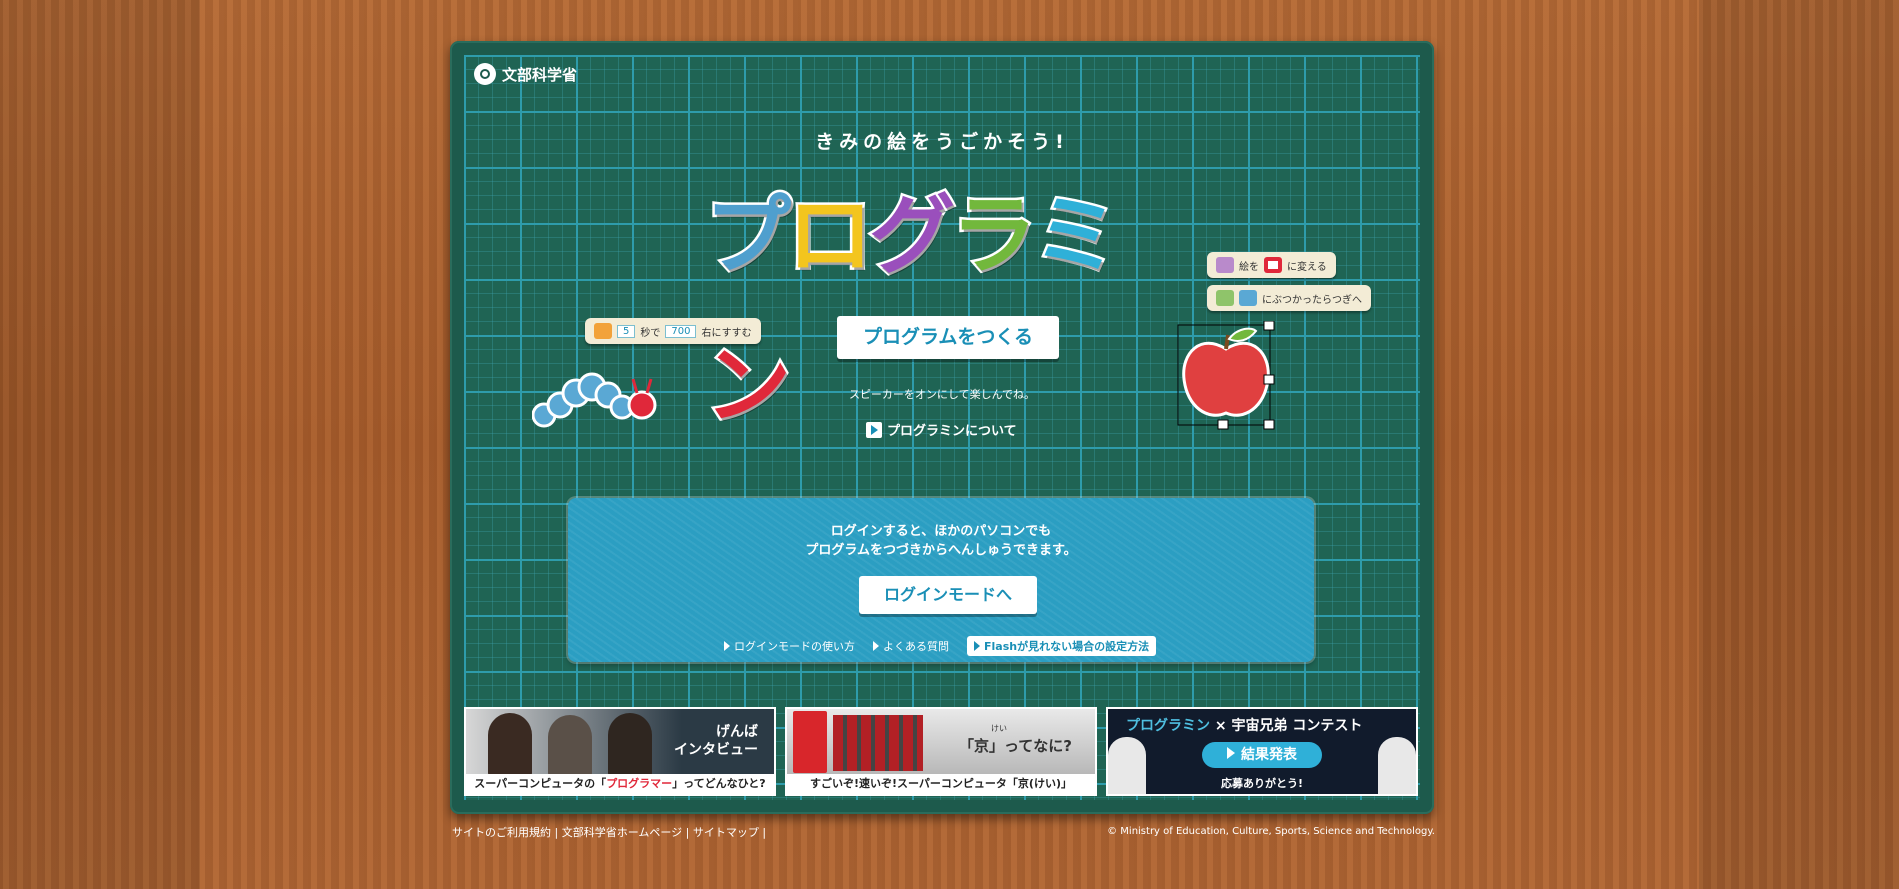 This screenshot has height=889, width=1899. I want to click on ministry-logo: 文部科学省, so click(525, 74).